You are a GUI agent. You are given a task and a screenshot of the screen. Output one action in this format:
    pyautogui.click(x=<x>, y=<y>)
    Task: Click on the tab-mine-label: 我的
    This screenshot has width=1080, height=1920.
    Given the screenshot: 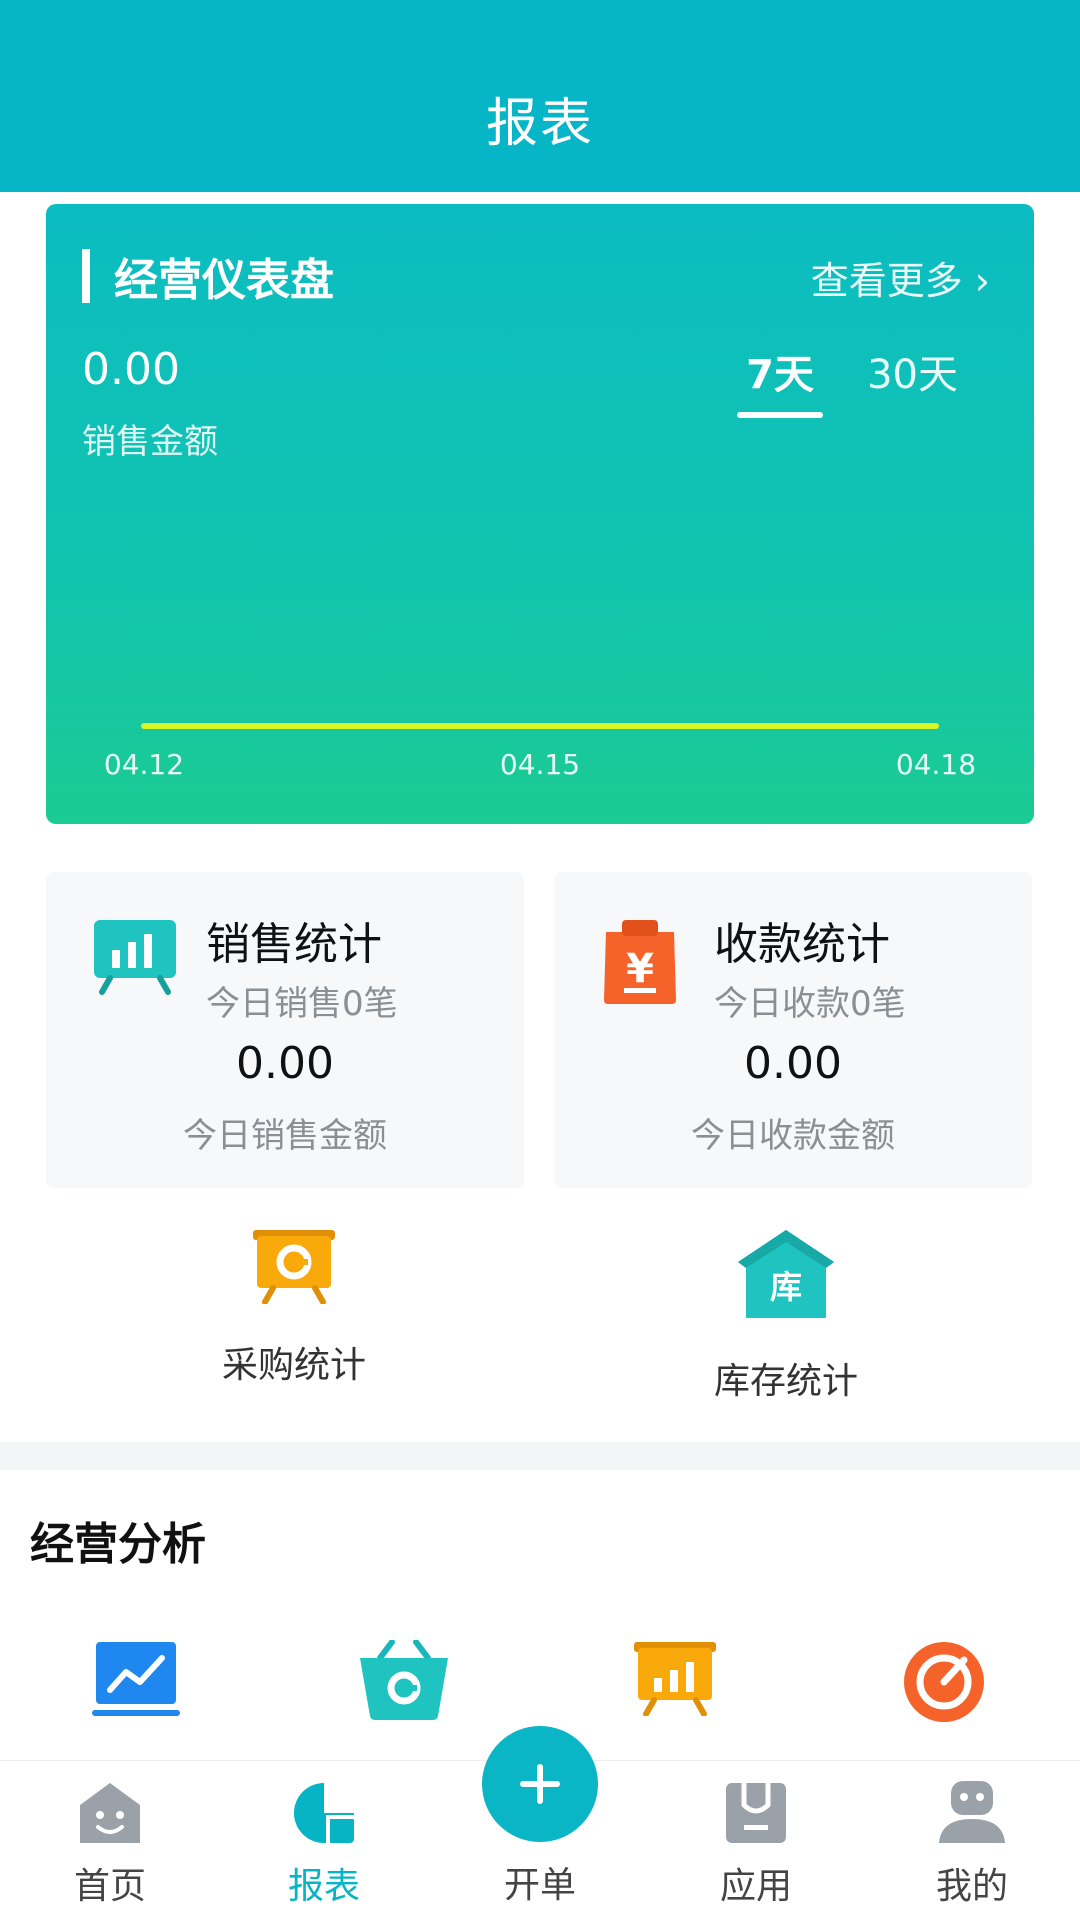 What is the action you would take?
    pyautogui.click(x=971, y=1886)
    